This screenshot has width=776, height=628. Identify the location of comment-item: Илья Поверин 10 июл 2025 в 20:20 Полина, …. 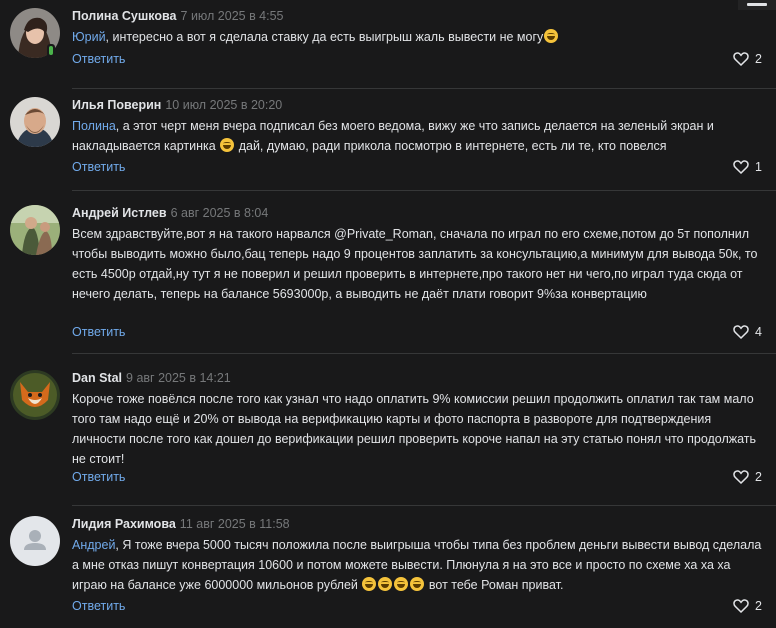
(388, 144).